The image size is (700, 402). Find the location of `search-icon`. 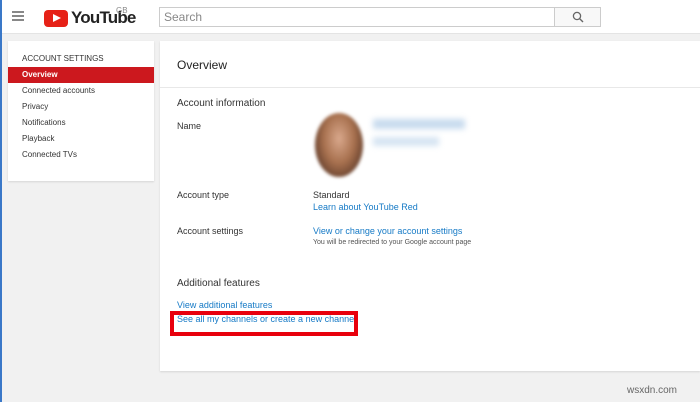

search-icon is located at coordinates (578, 17).